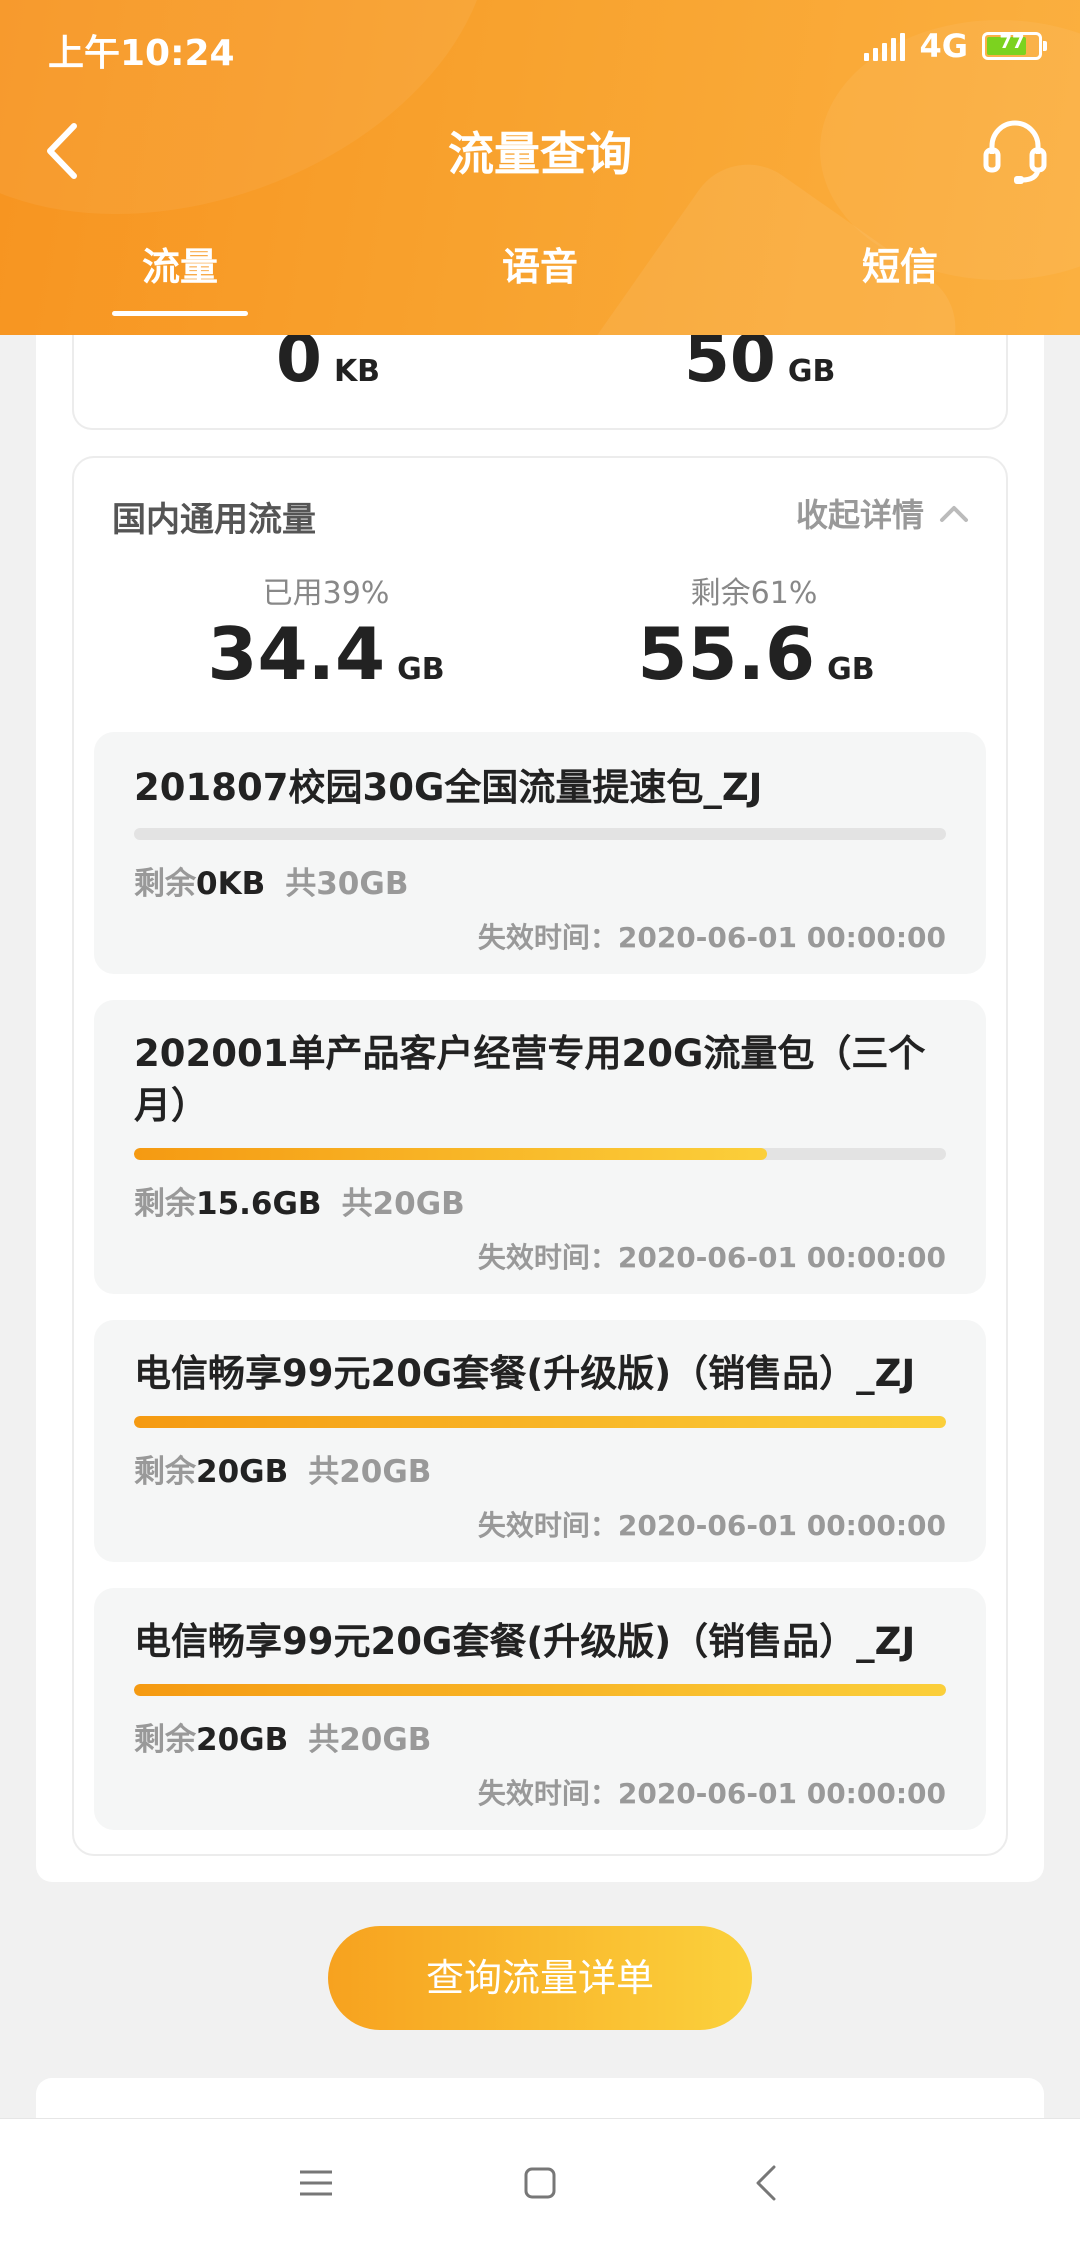 This screenshot has height=2249, width=1080. I want to click on package-remaining: 剩余0KB 共30GB, so click(271, 880).